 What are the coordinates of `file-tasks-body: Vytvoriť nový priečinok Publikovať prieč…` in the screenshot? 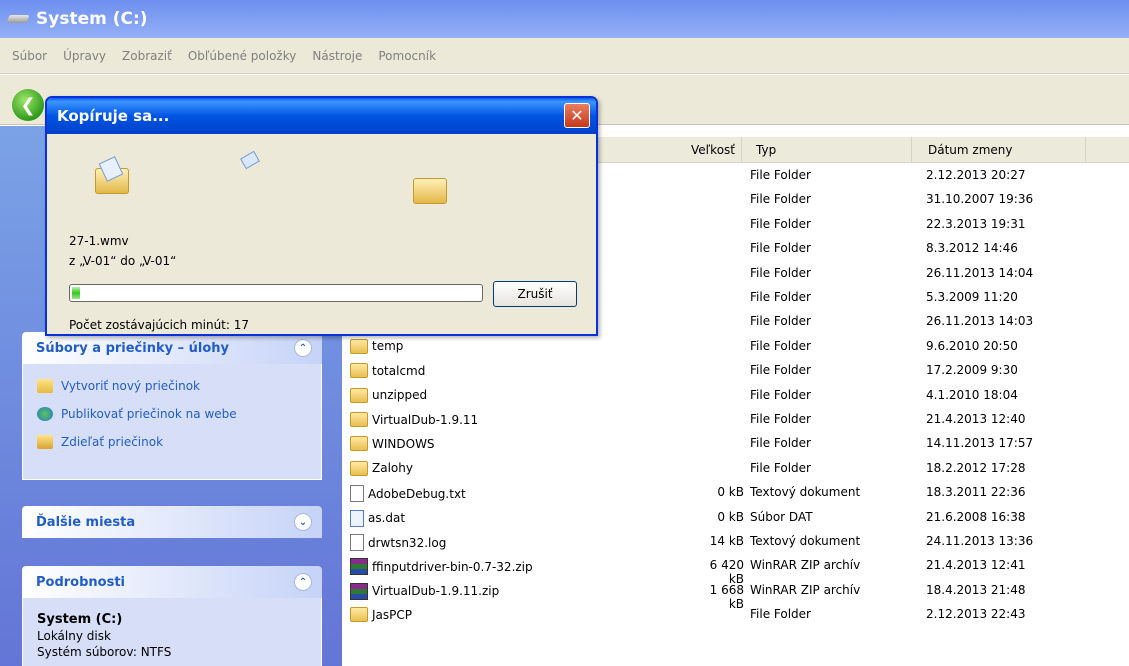 It's located at (172, 422).